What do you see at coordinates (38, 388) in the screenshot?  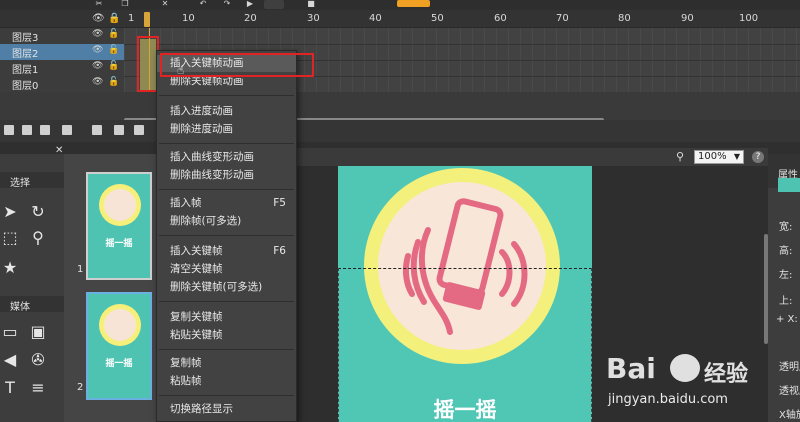 I see `paragraph-icon: ≡` at bounding box center [38, 388].